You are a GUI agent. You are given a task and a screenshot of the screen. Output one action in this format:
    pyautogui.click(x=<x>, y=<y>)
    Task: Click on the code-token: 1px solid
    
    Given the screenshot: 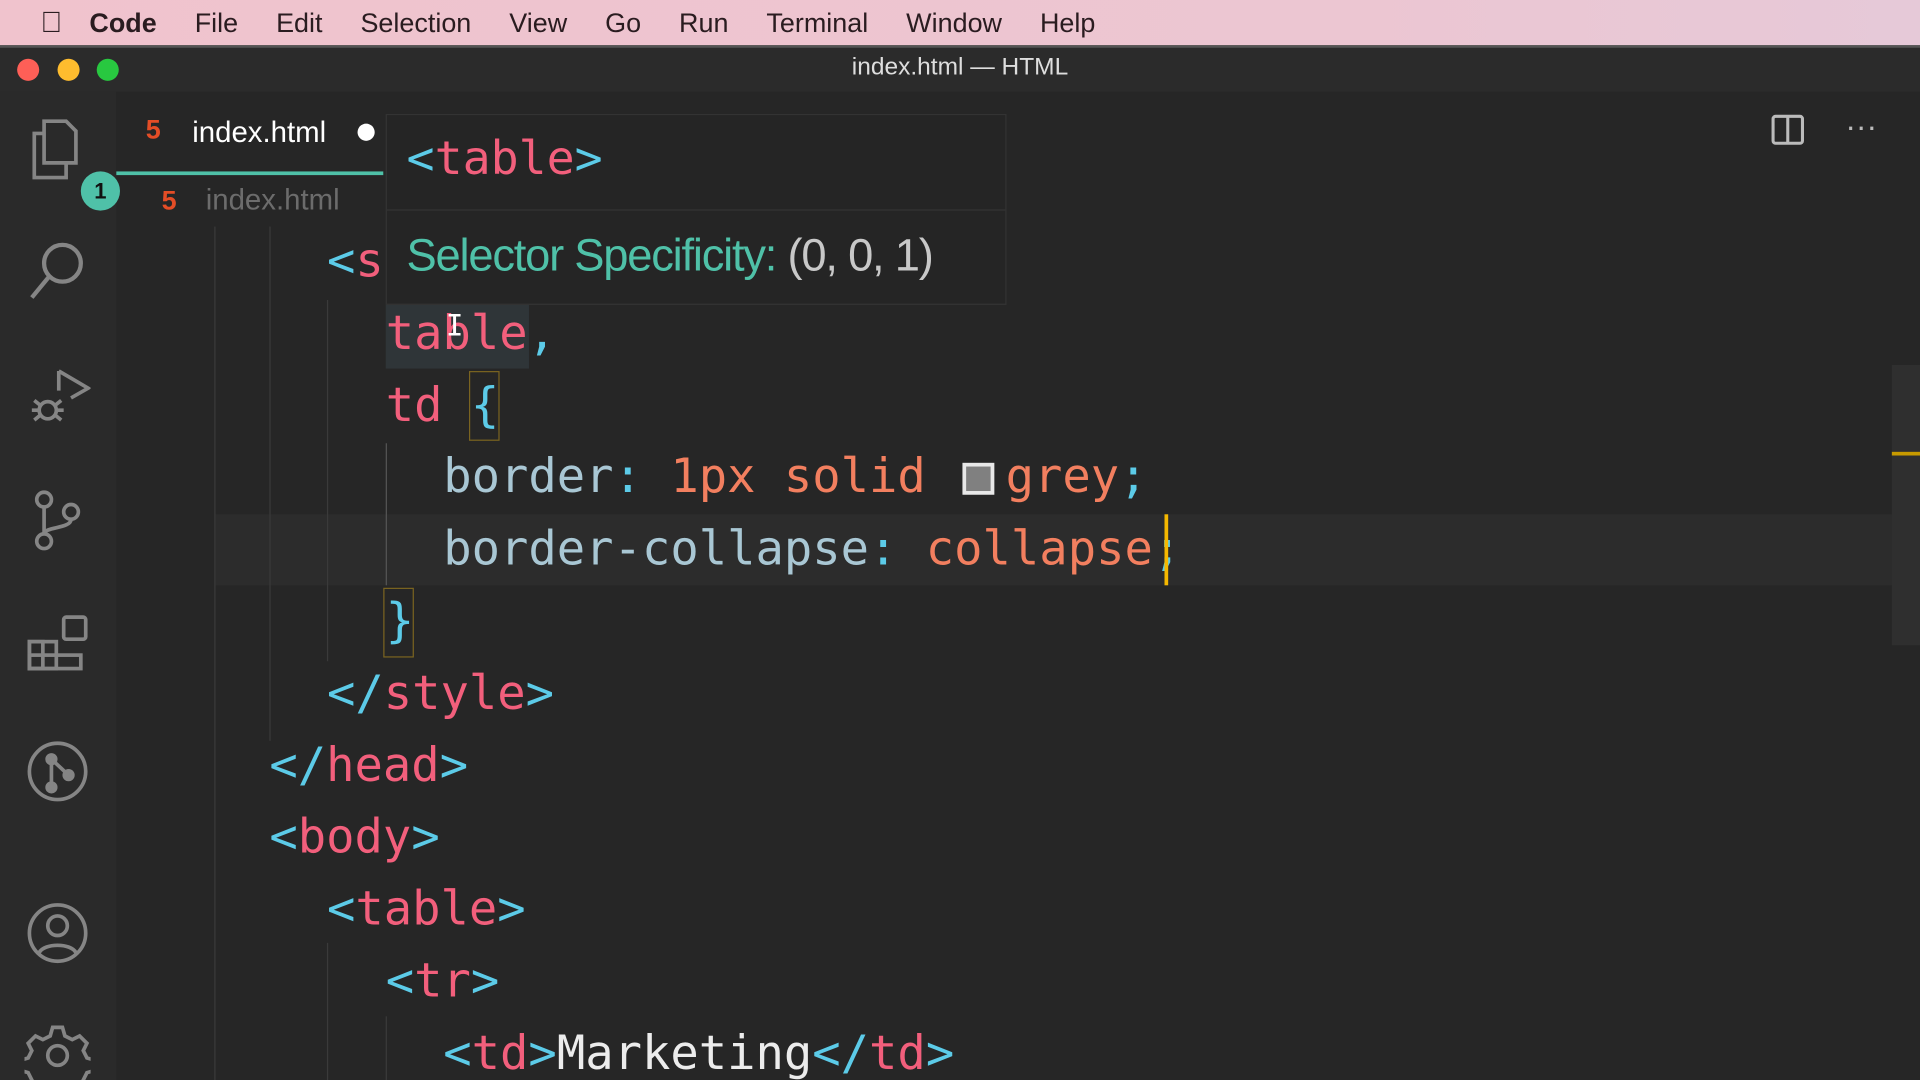 What is the action you would take?
    pyautogui.click(x=812, y=477)
    